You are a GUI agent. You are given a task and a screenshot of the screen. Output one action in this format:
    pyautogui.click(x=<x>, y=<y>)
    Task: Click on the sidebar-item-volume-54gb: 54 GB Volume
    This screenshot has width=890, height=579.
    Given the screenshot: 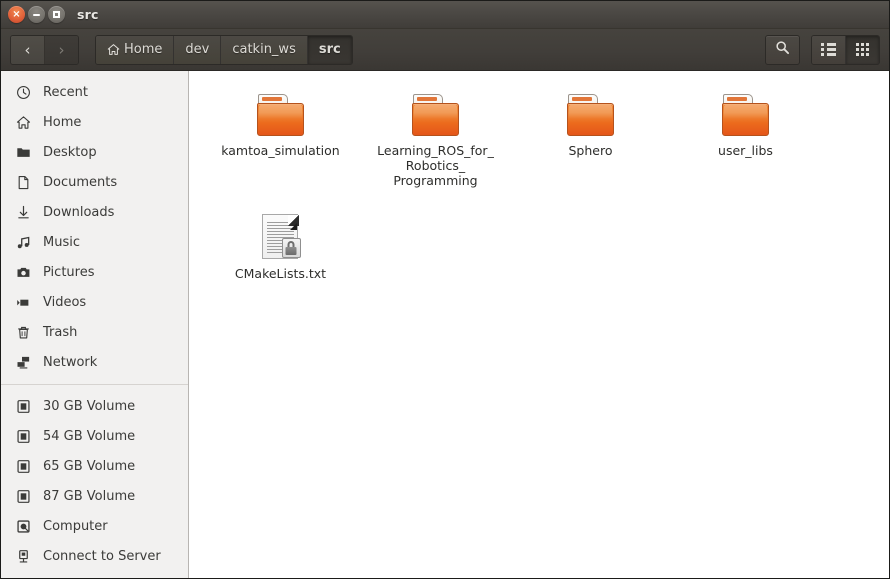 What is the action you would take?
    pyautogui.click(x=94, y=436)
    